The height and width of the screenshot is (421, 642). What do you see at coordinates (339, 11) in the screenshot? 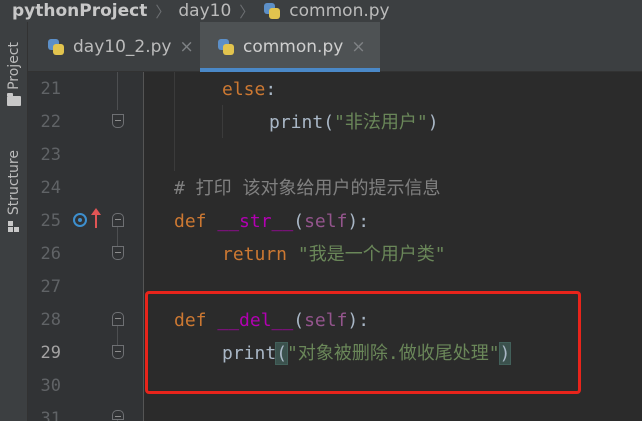
I see `breadcrumb-file-label: common.py` at bounding box center [339, 11].